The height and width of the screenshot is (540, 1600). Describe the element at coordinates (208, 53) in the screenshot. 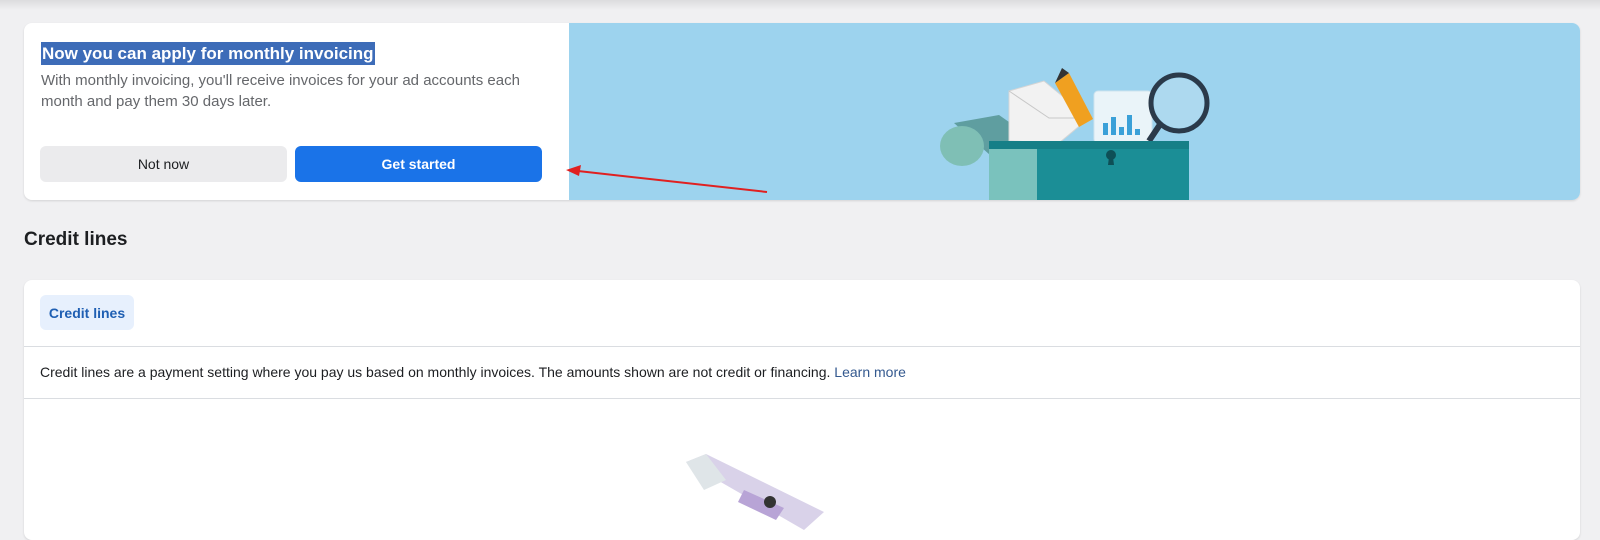

I see `banner-title: Now you can apply for monthly invoicing` at that location.